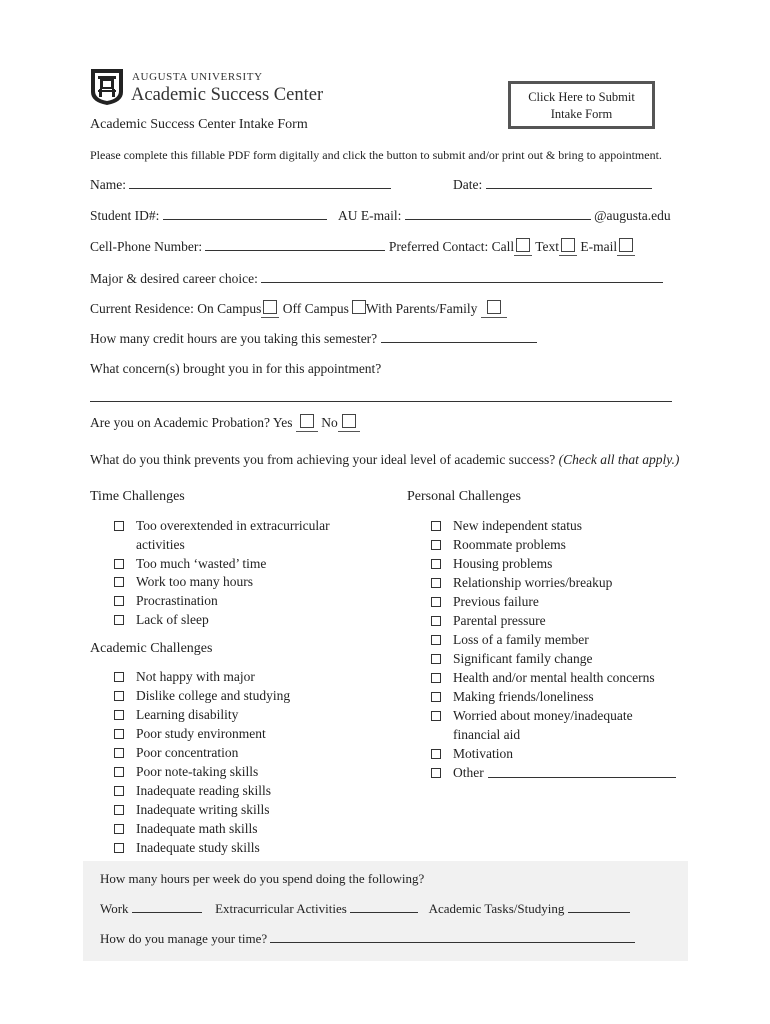 The height and width of the screenshot is (1024, 770). Describe the element at coordinates (582, 771) in the screenshot. I see `other-field` at that location.